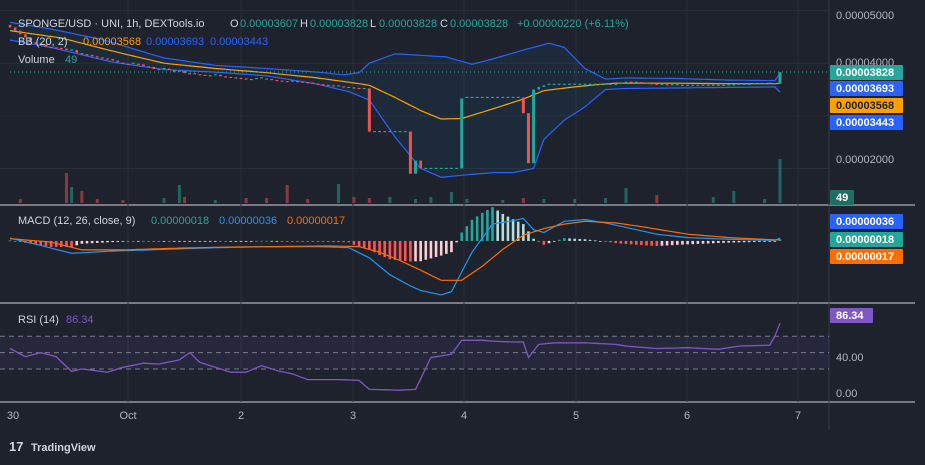 The image size is (925, 465). I want to click on ohlc-high: 0.00003828, so click(339, 24).